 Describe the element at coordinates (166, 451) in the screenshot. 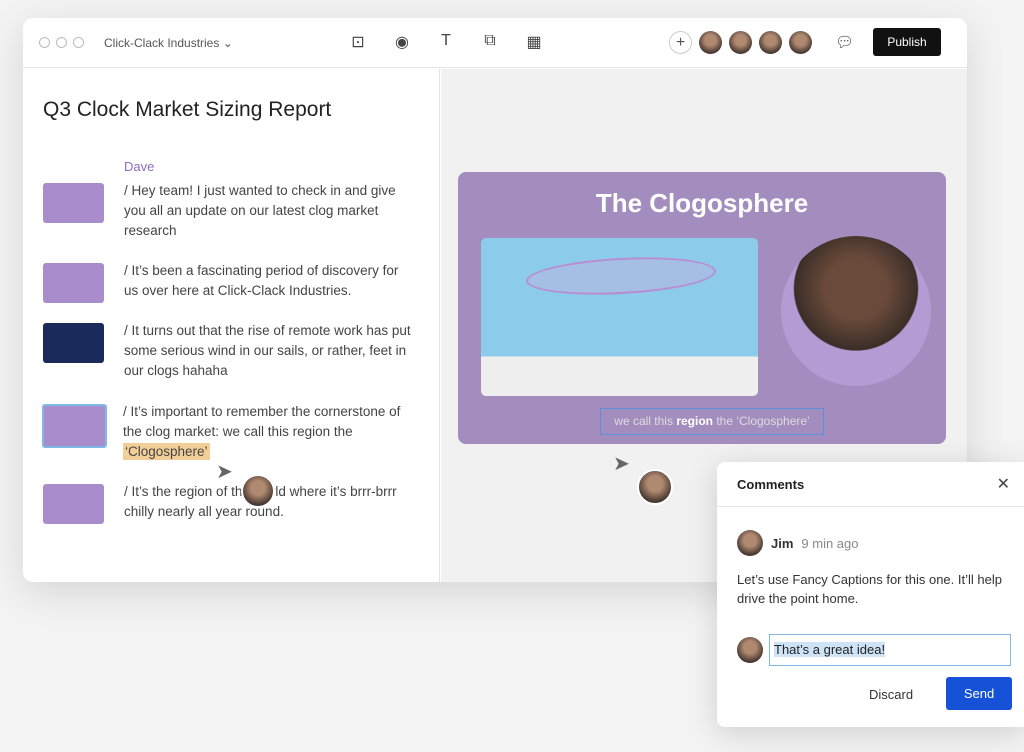

I see `highlighted-text: ‘Clogosphere’` at that location.